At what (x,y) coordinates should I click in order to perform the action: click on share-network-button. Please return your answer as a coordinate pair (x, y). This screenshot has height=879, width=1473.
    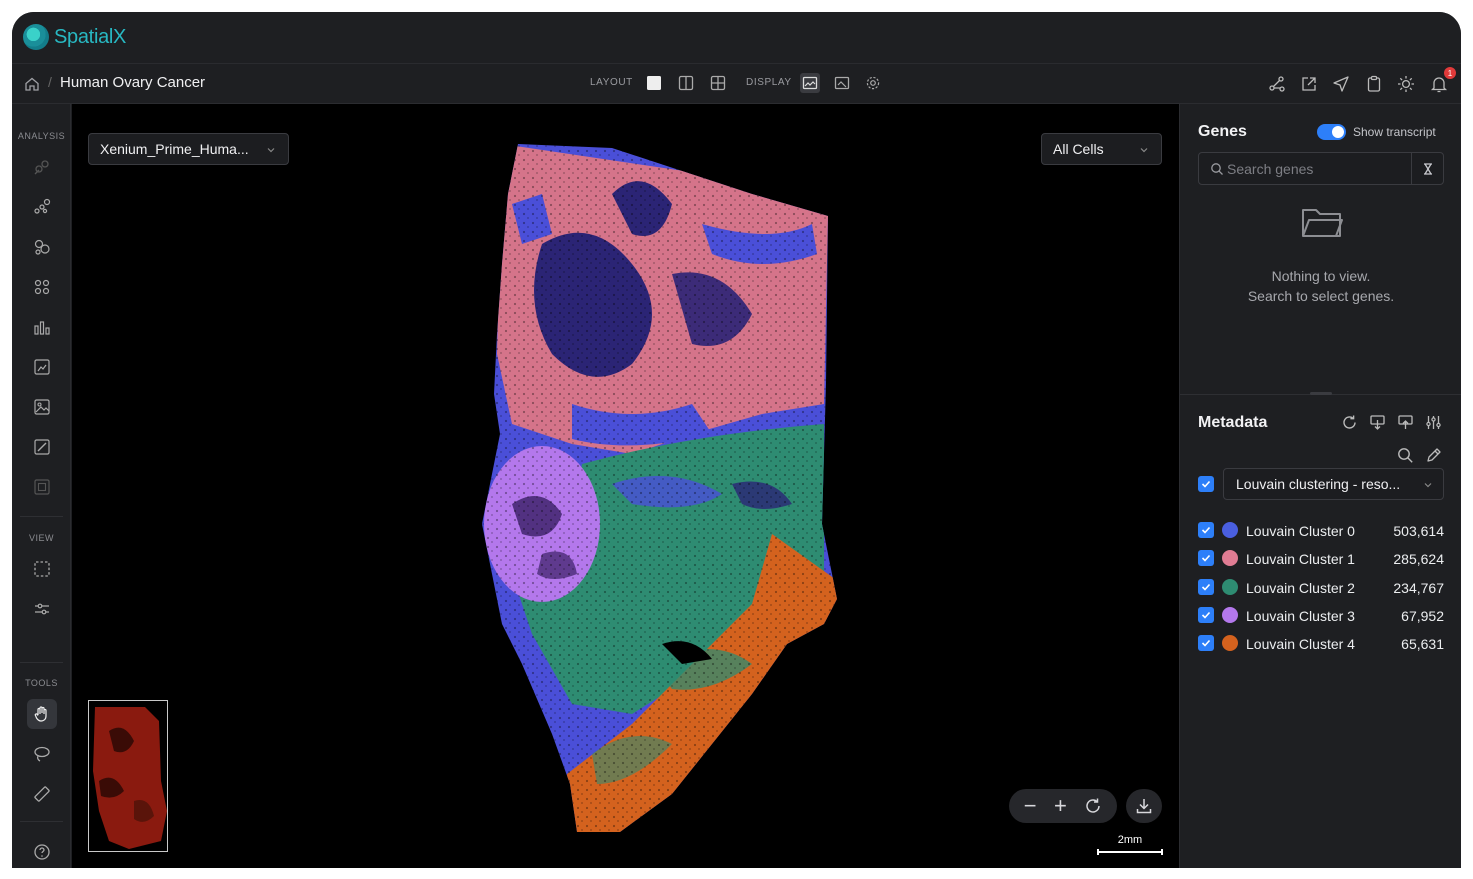
    Looking at the image, I should click on (1277, 84).